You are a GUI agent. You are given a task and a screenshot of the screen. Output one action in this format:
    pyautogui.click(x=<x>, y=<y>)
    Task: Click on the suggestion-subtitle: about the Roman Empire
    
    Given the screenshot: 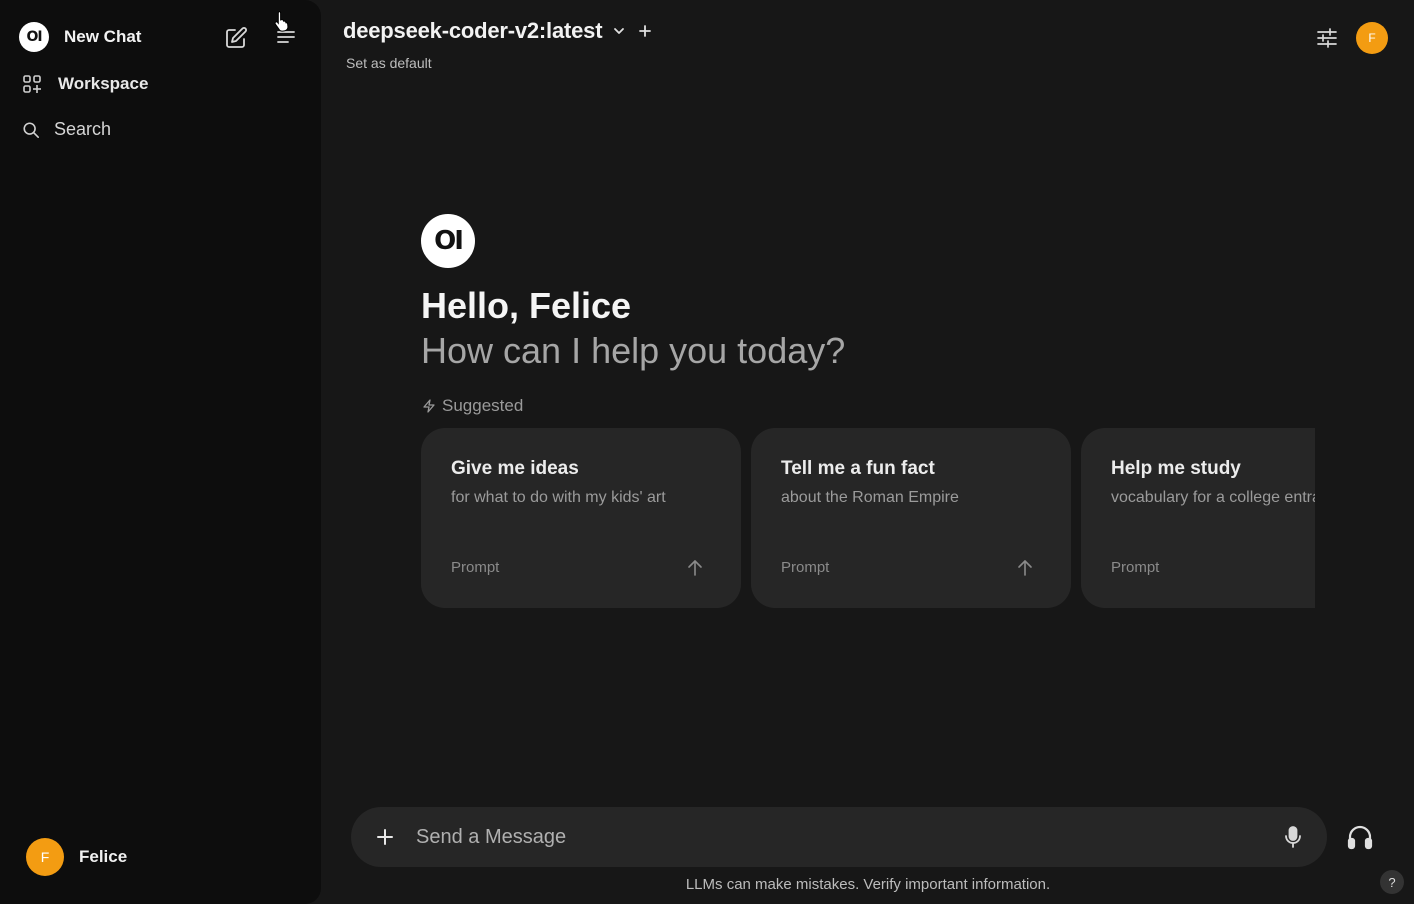 What is the action you would take?
    pyautogui.click(x=870, y=497)
    